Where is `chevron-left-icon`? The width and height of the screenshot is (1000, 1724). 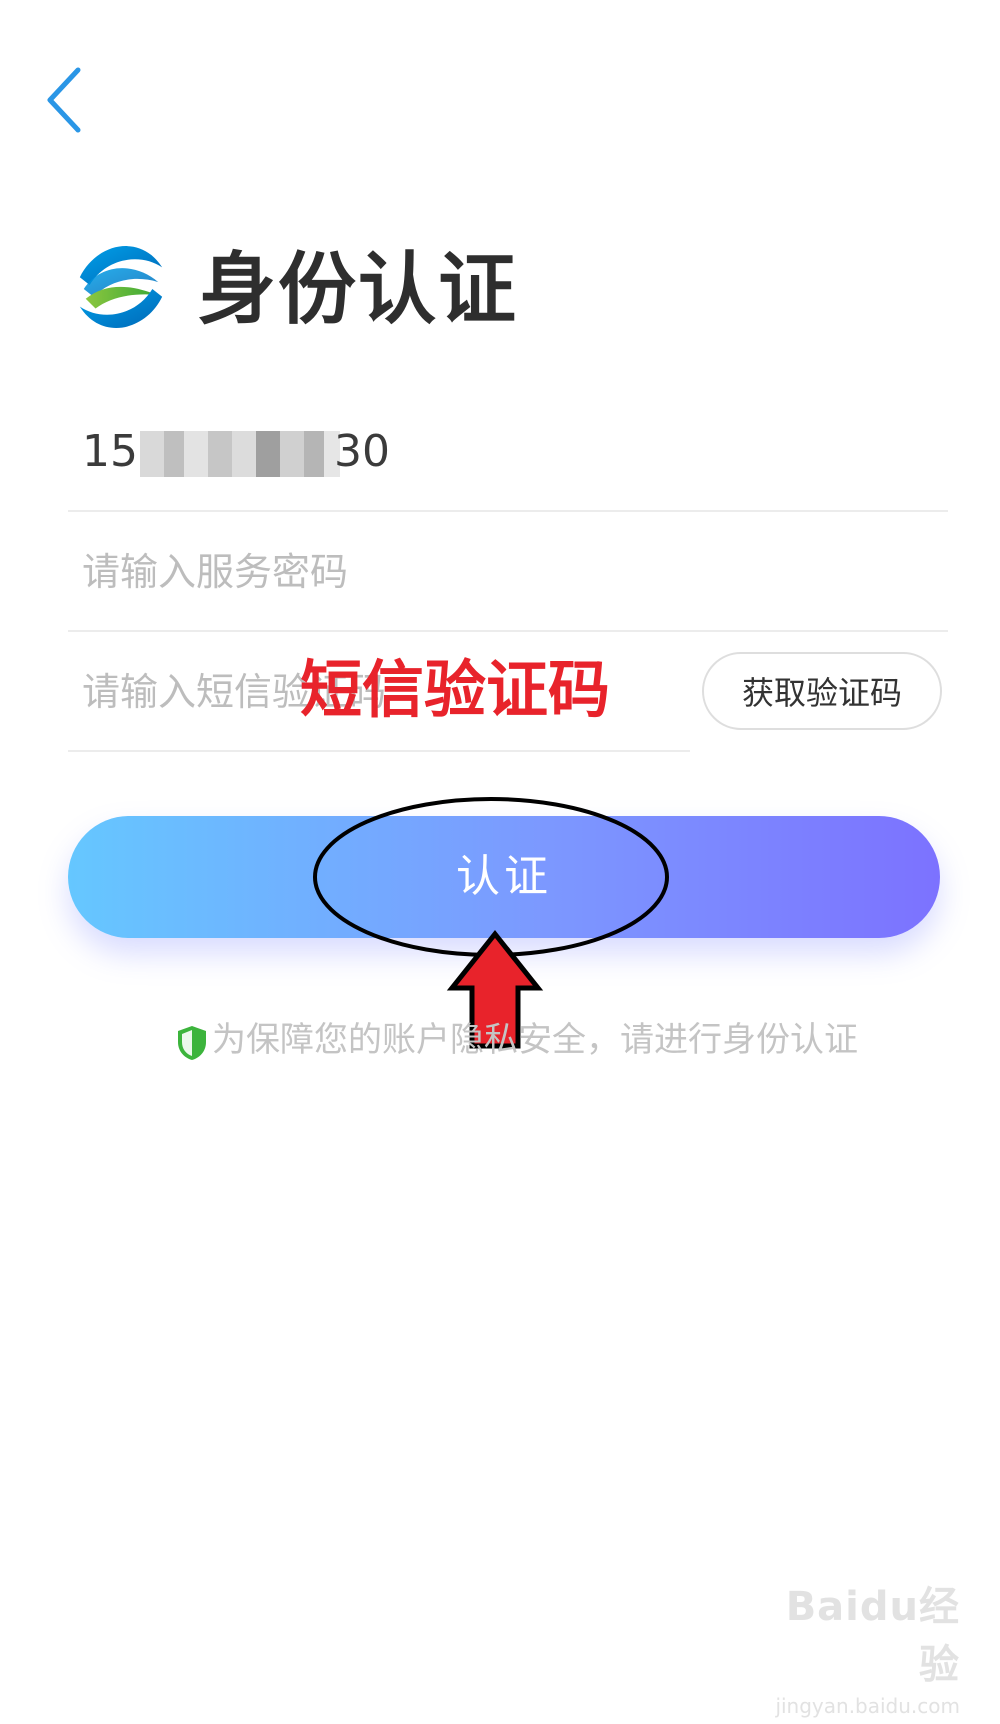 chevron-left-icon is located at coordinates (64, 100).